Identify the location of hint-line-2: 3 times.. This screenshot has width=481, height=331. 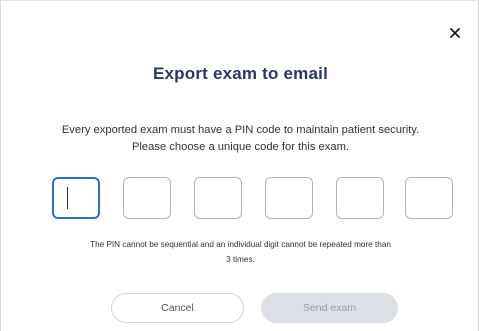
(240, 259).